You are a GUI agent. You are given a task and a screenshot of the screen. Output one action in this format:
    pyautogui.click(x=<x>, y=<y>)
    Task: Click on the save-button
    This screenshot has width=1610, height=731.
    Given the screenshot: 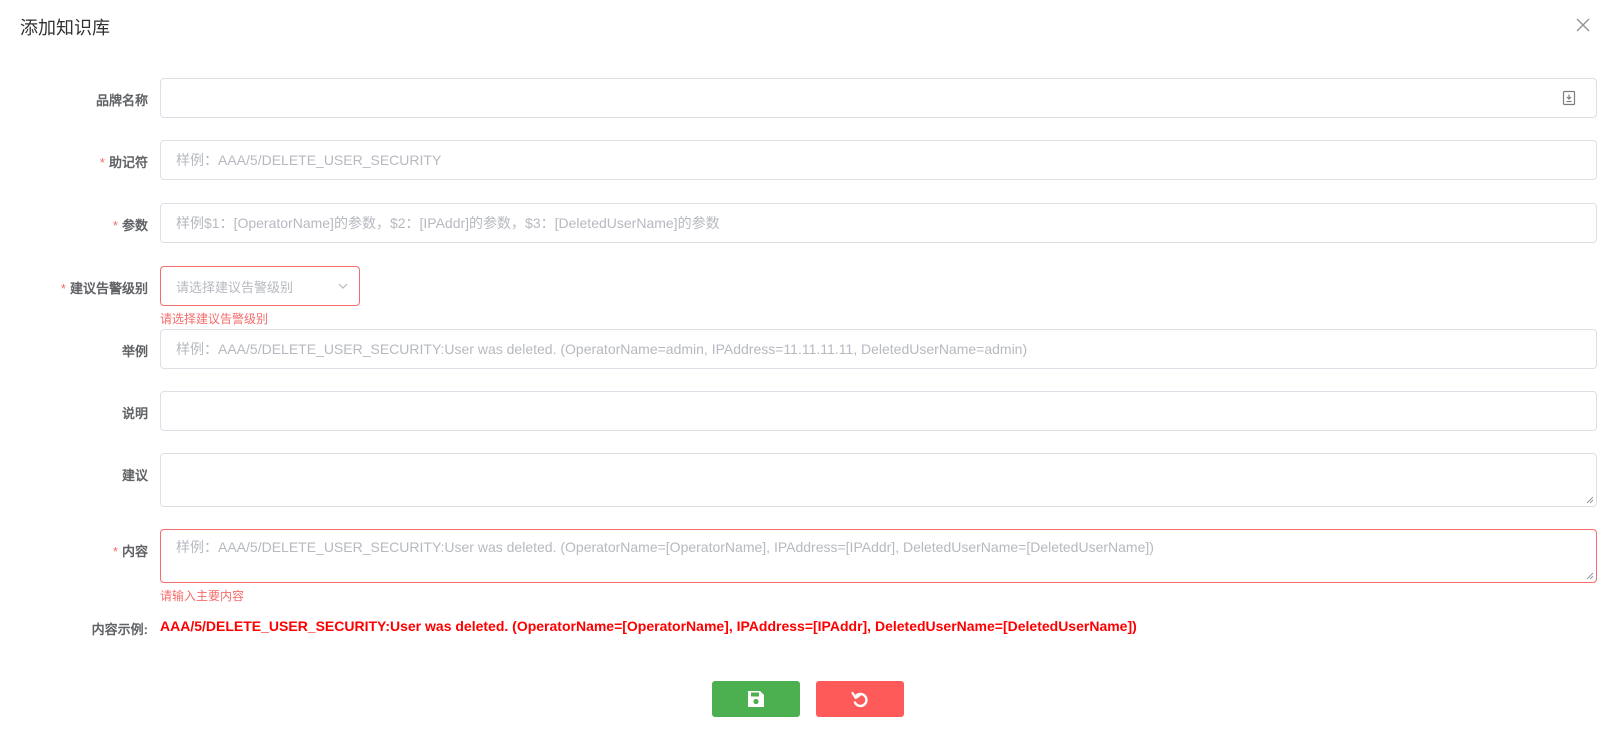 What is the action you would take?
    pyautogui.click(x=756, y=699)
    